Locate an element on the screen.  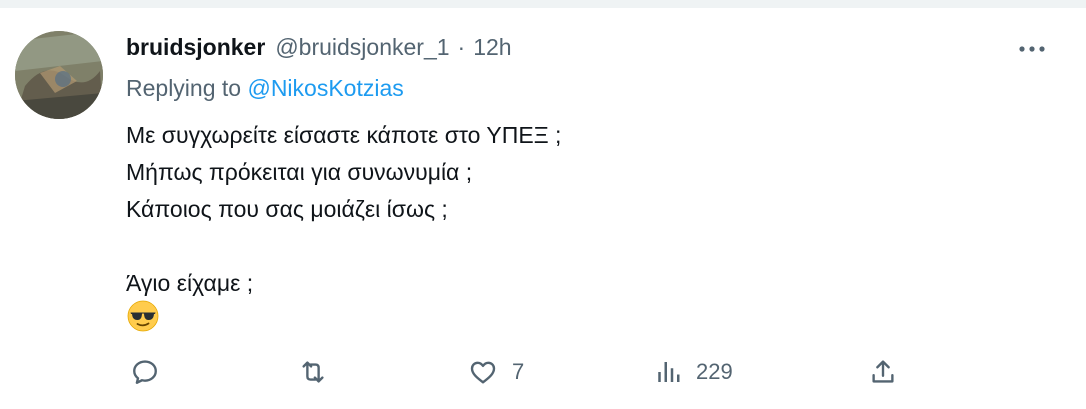
author-handle: @bruidsjonker_1 is located at coordinates (362, 47).